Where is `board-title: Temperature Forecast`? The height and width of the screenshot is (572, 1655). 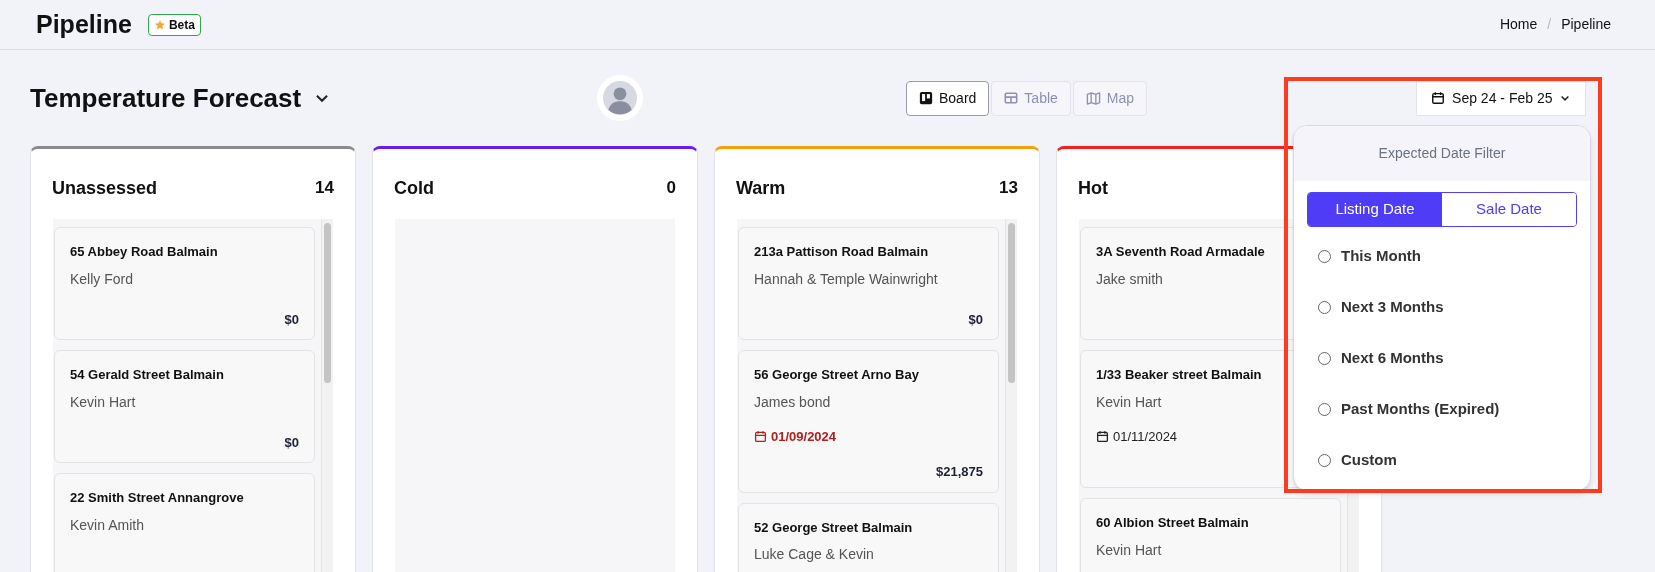
board-title: Temperature Forecast is located at coordinates (166, 98).